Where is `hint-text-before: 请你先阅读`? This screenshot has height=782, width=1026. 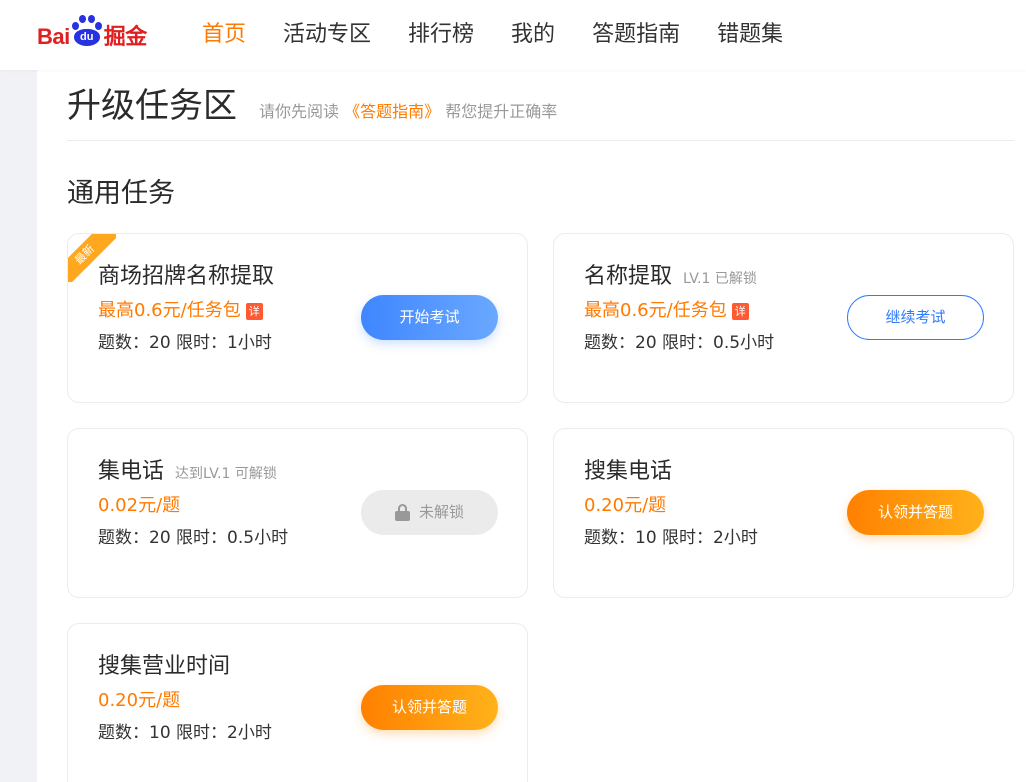 hint-text-before: 请你先阅读 is located at coordinates (299, 111).